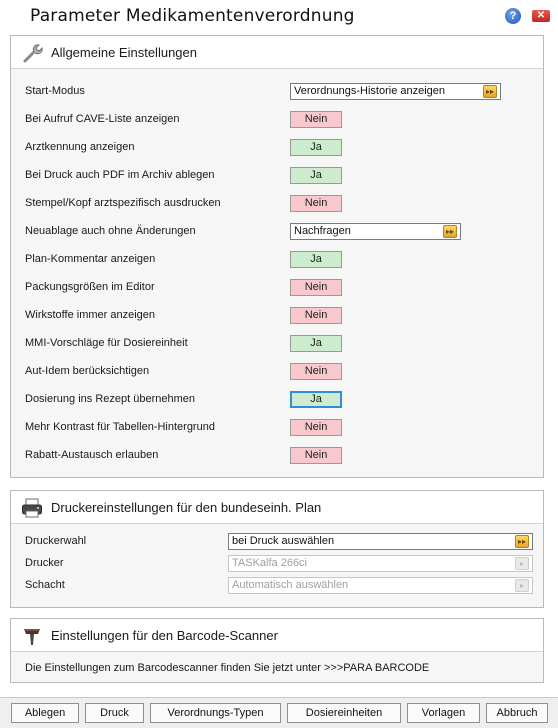 The width and height of the screenshot is (558, 728). What do you see at coordinates (316, 455) in the screenshot?
I see `toggle-discount: Nein` at bounding box center [316, 455].